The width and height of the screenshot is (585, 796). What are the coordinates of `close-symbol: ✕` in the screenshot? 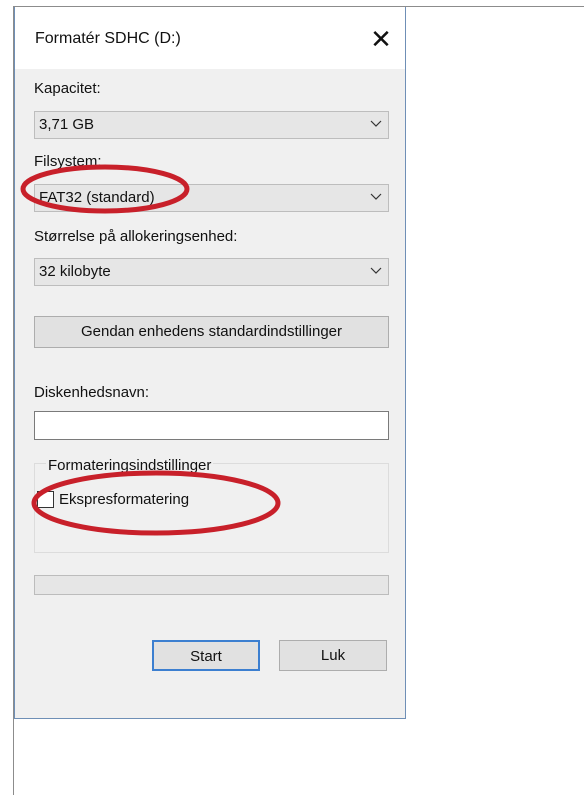 It's located at (381, 38).